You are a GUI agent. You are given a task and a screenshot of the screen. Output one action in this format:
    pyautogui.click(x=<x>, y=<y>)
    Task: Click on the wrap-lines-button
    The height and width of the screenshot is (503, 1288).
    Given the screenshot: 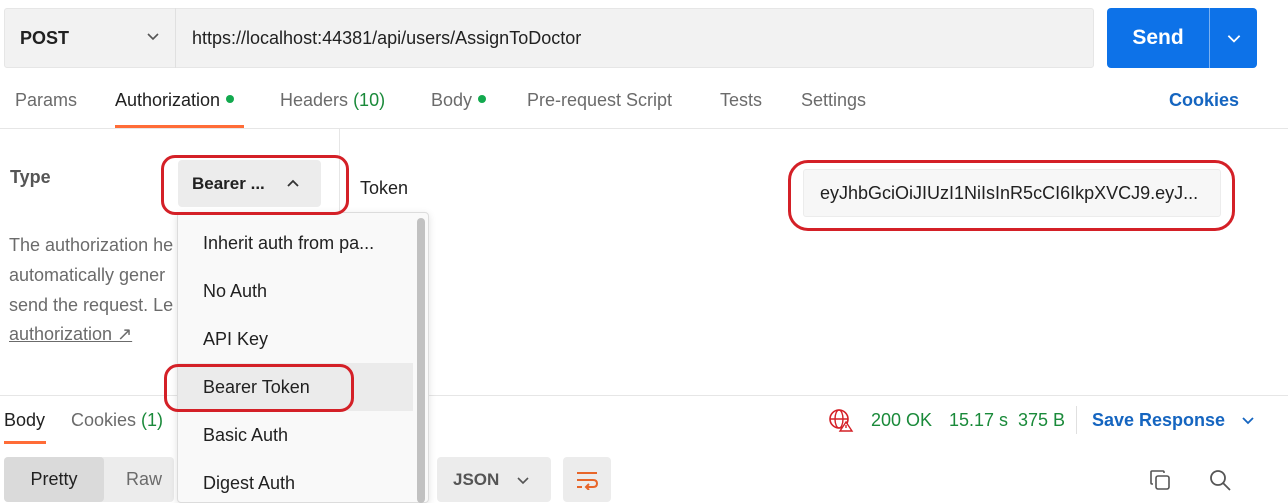 What is the action you would take?
    pyautogui.click(x=587, y=479)
    